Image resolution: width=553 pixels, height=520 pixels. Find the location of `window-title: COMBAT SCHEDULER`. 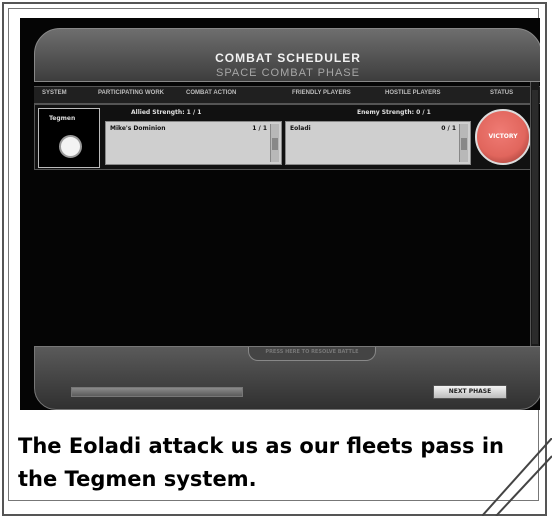

window-title: COMBAT SCHEDULER is located at coordinates (288, 58).